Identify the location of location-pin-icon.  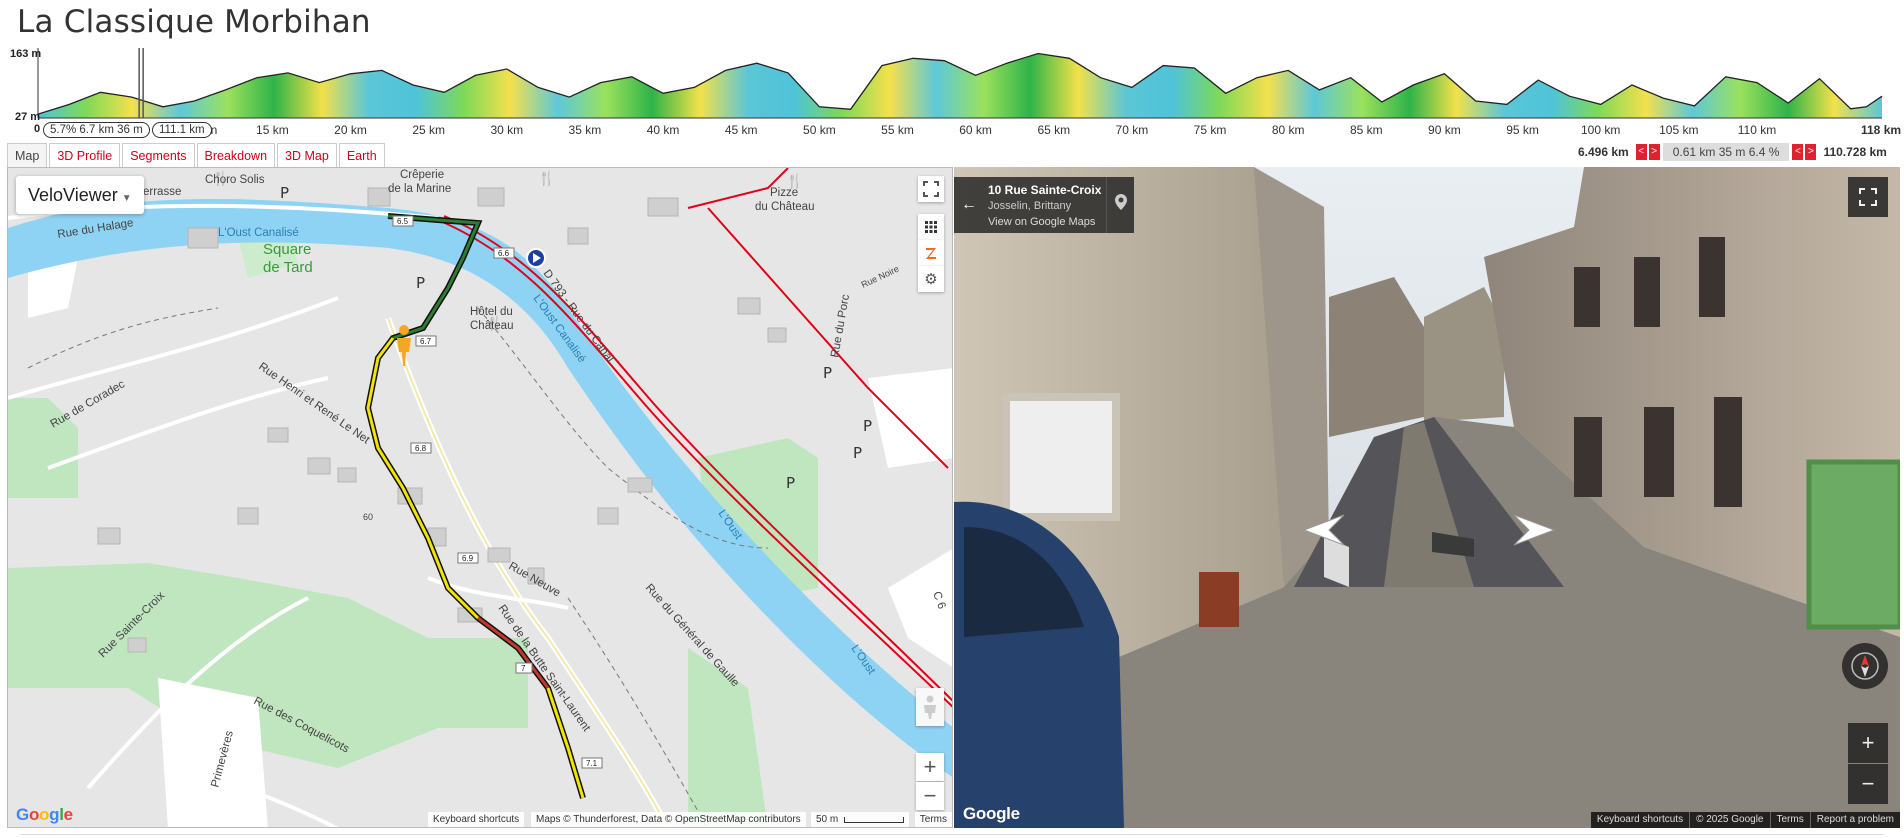
(1120, 205).